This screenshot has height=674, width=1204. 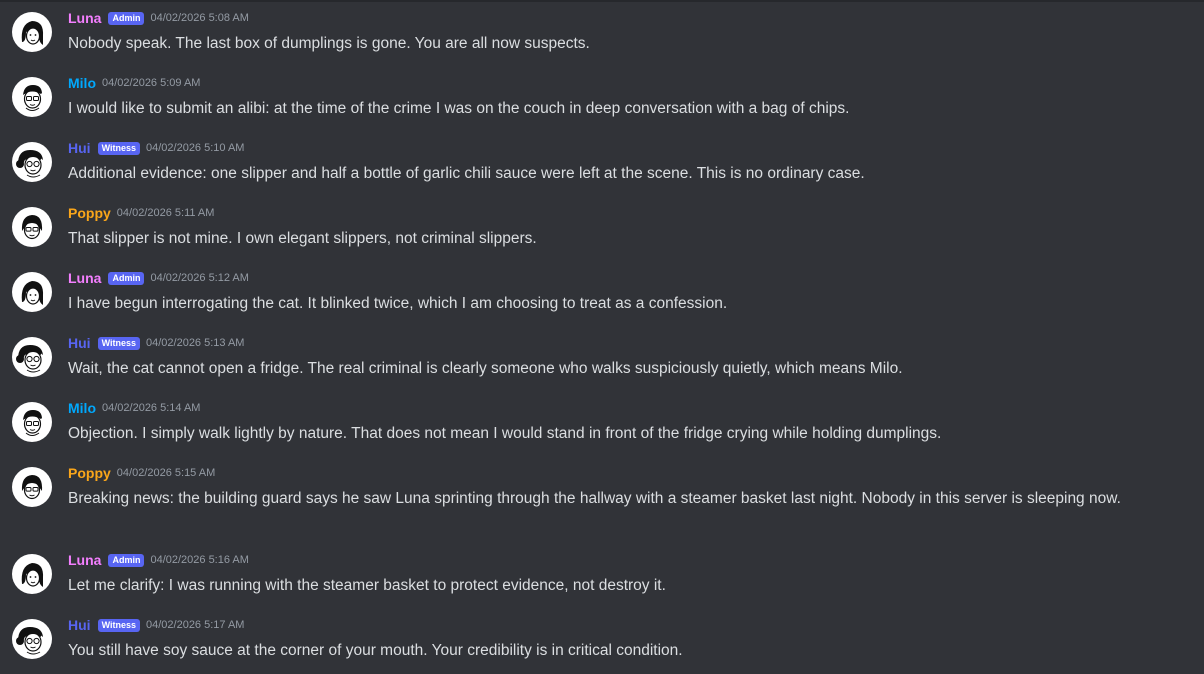 I want to click on timestamp: 04/02/2026 5:12 AM, so click(x=199, y=278).